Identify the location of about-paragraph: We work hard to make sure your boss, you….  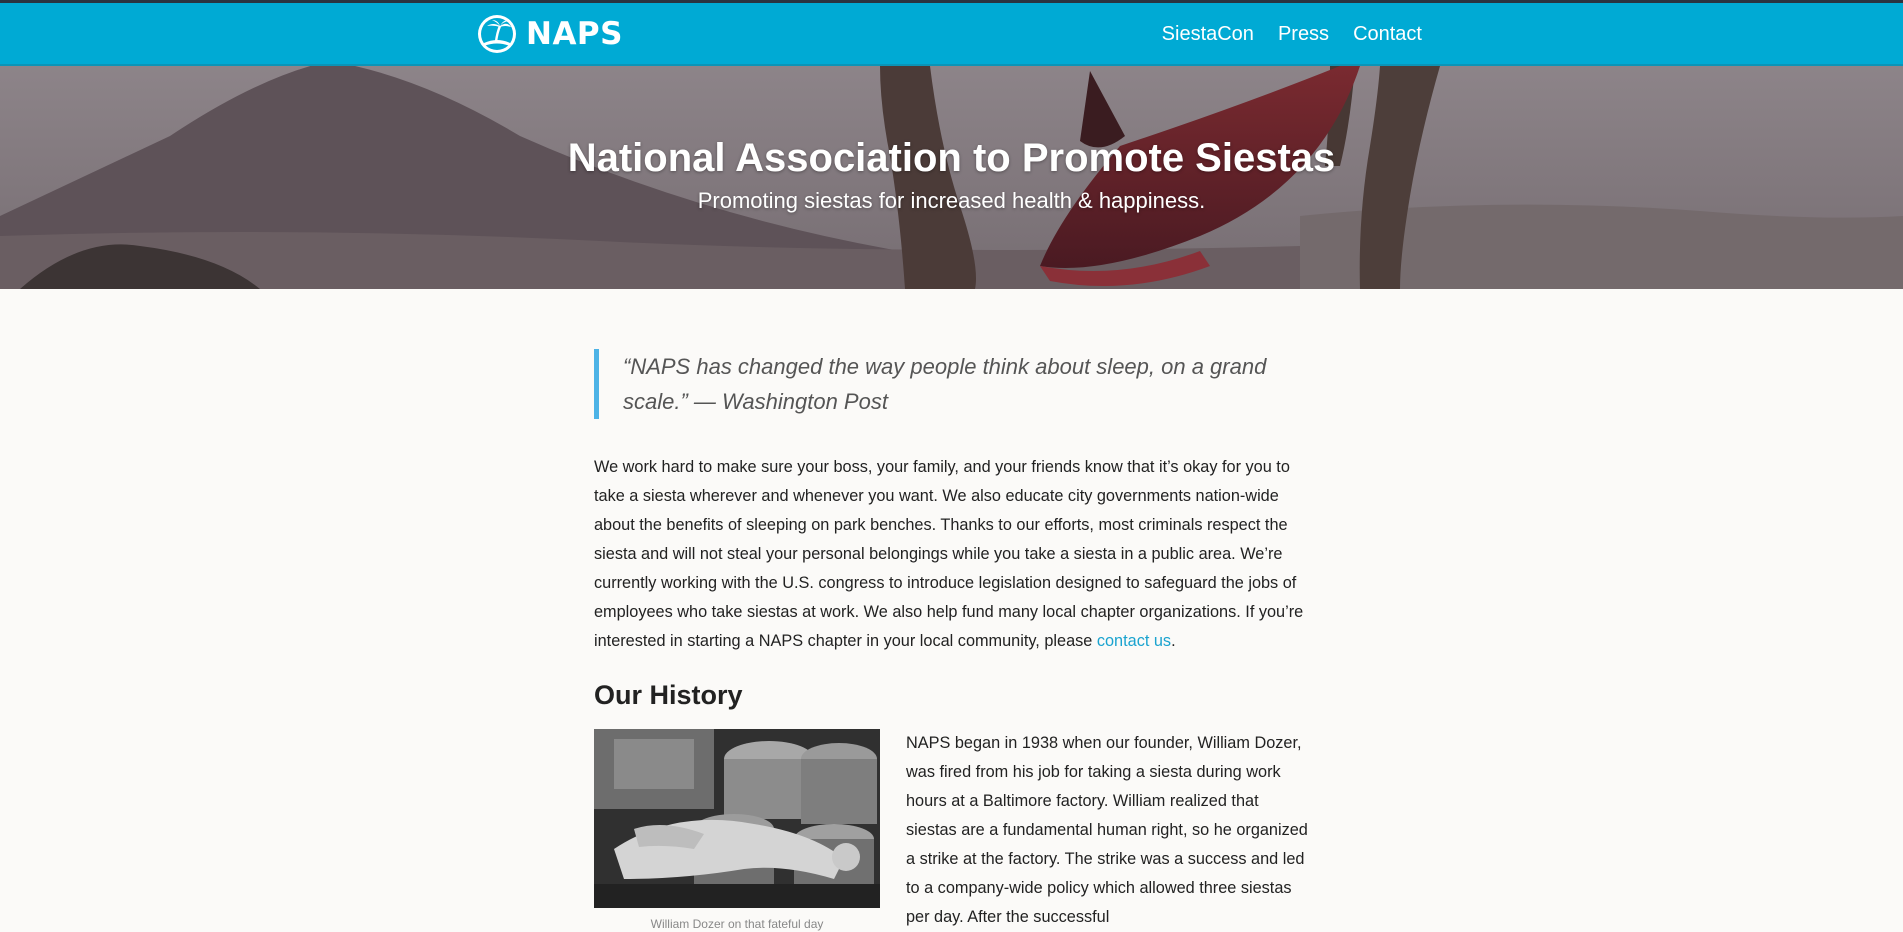
(952, 554).